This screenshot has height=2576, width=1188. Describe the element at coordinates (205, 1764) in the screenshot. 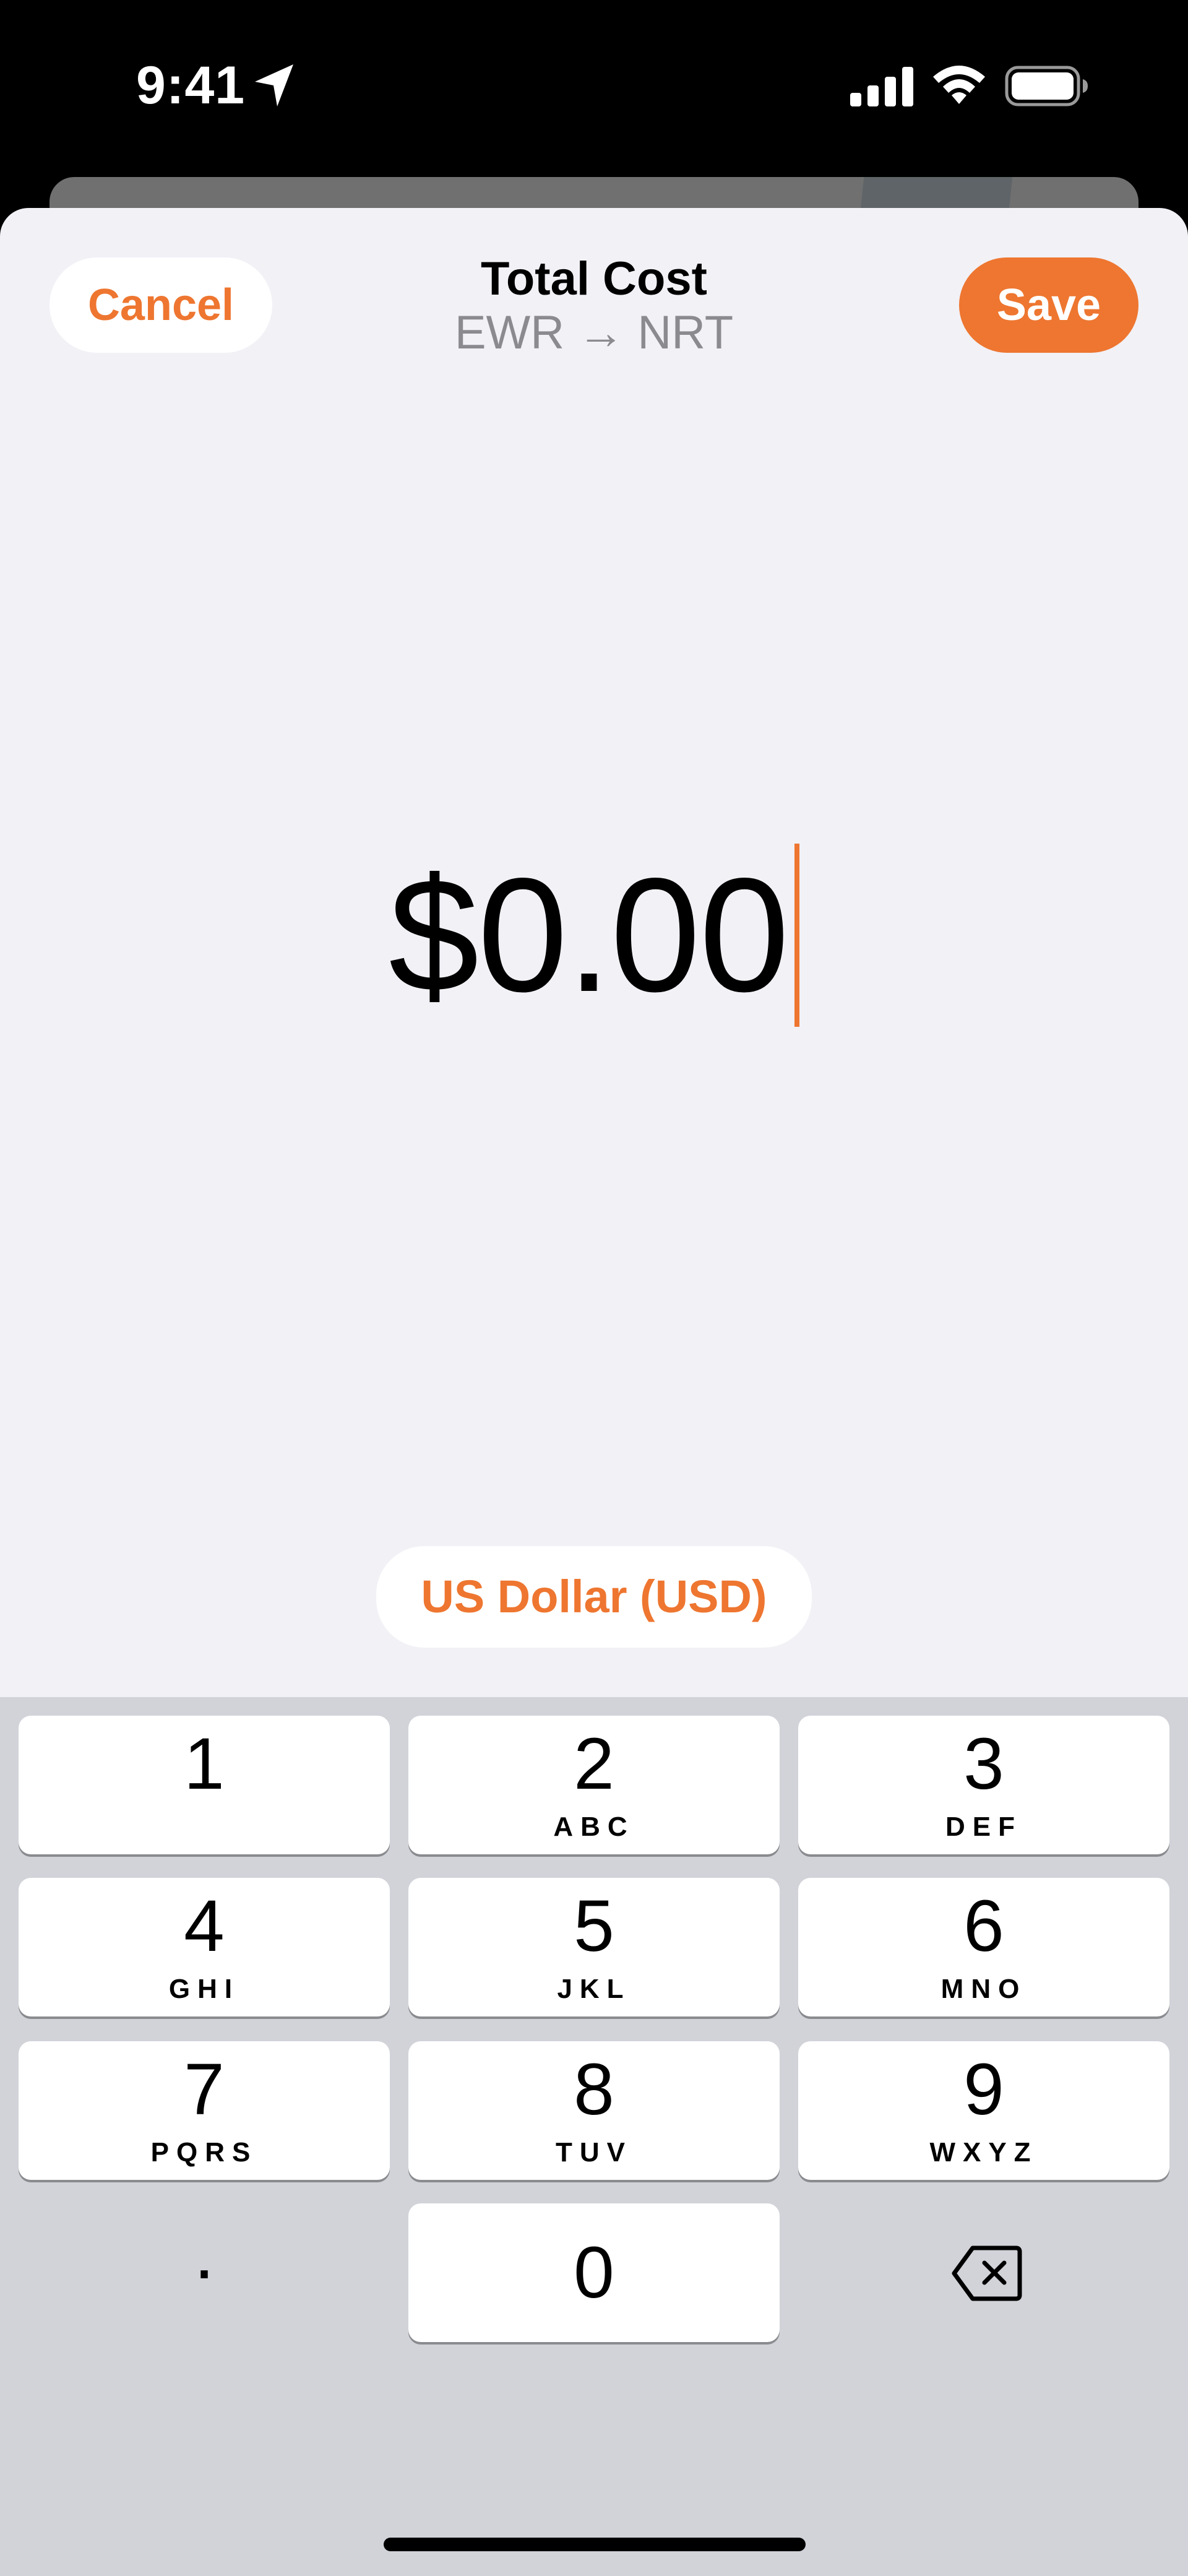

I see `key-digit: 1` at that location.